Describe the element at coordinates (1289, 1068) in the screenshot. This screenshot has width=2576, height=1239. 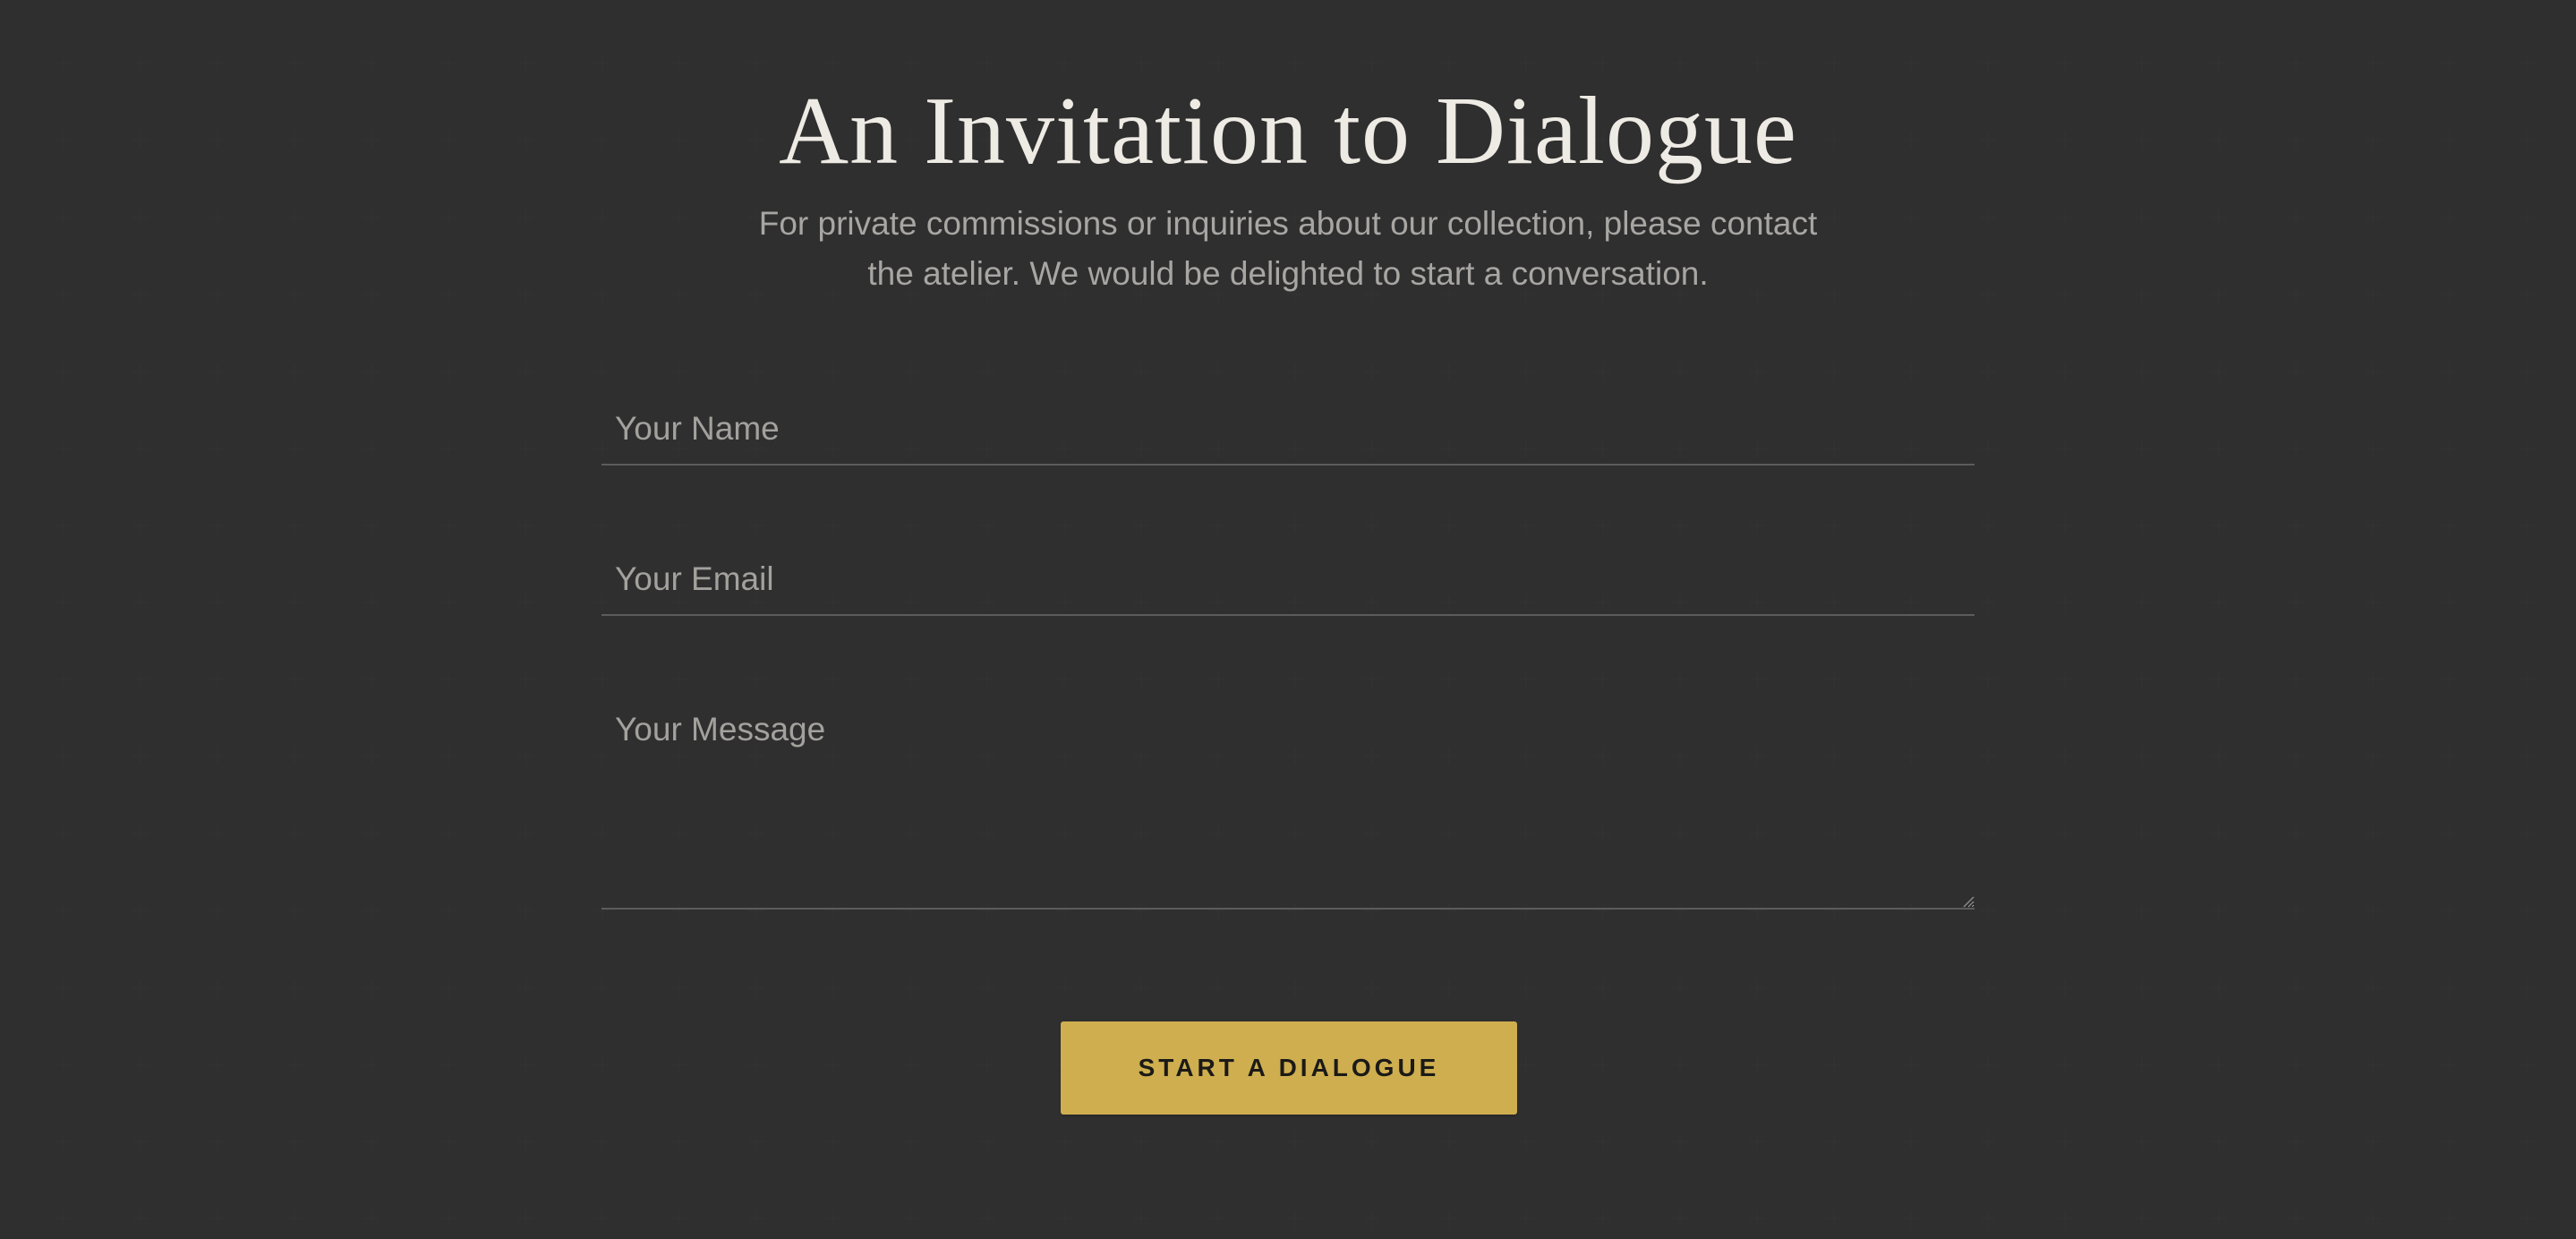
I see `start-dialogue-button: Start a Dialogue` at that location.